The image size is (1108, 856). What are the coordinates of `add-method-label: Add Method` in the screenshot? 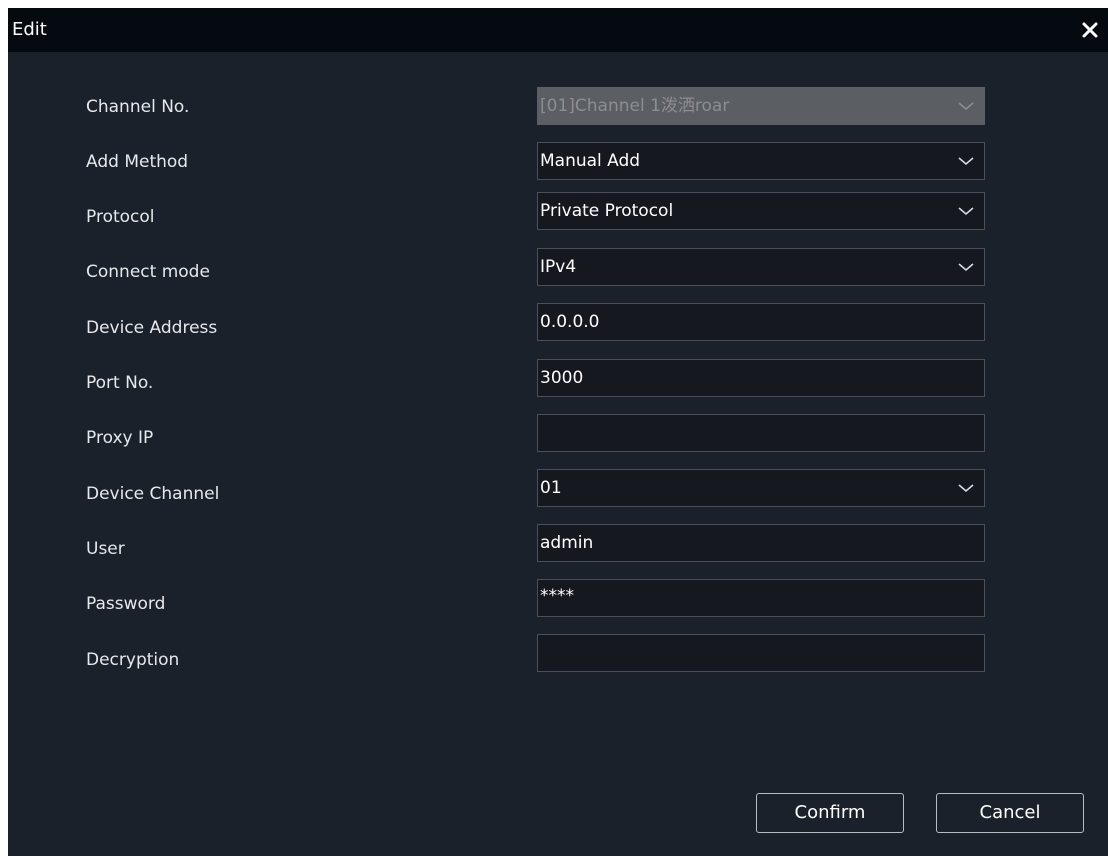 It's located at (137, 162).